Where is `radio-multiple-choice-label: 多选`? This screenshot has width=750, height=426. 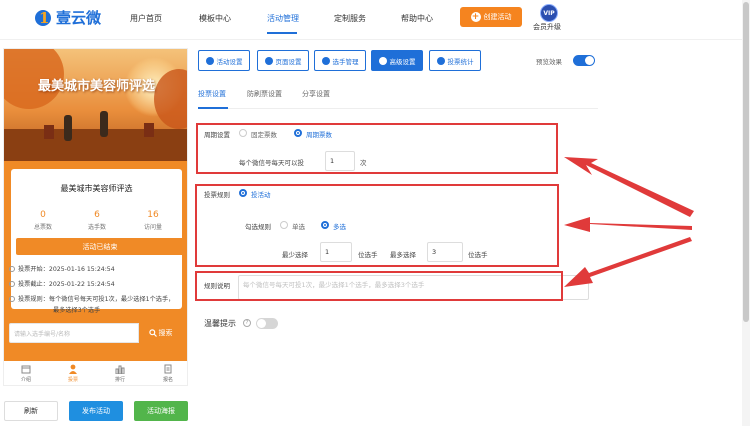
radio-multiple-choice-label: 多选 is located at coordinates (339, 226).